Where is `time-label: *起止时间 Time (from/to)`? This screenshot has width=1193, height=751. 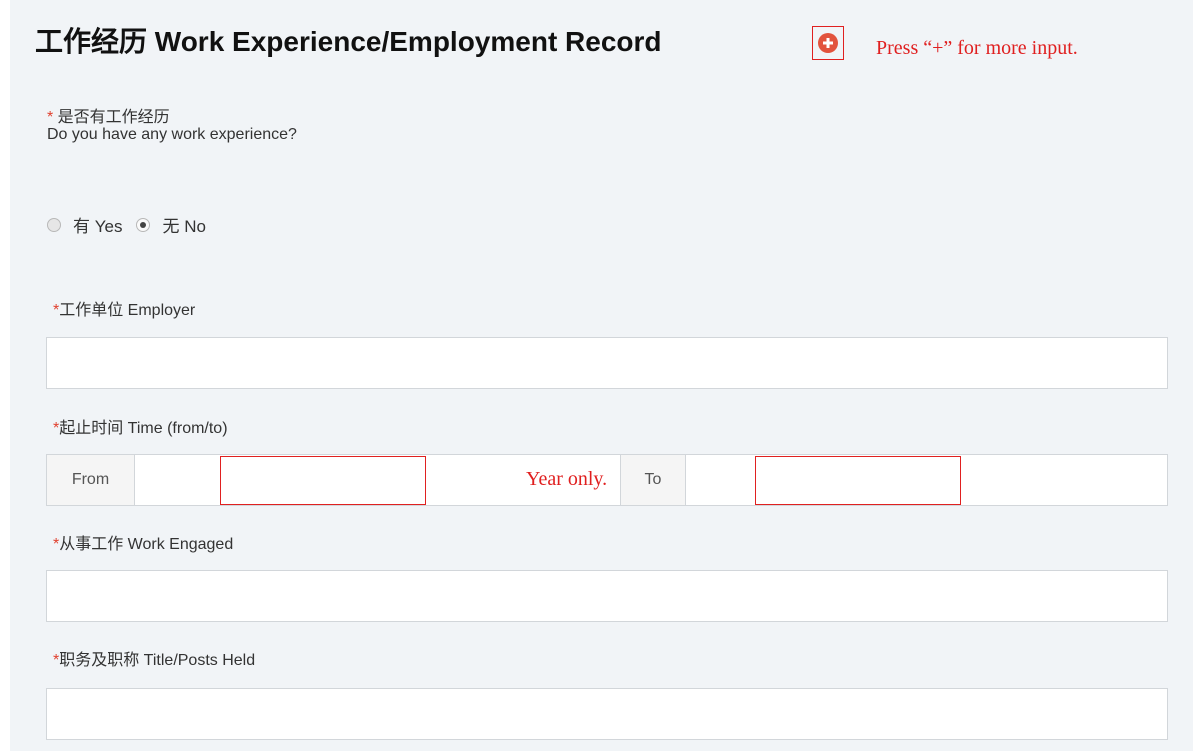 time-label: *起止时间 Time (from/to) is located at coordinates (140, 428).